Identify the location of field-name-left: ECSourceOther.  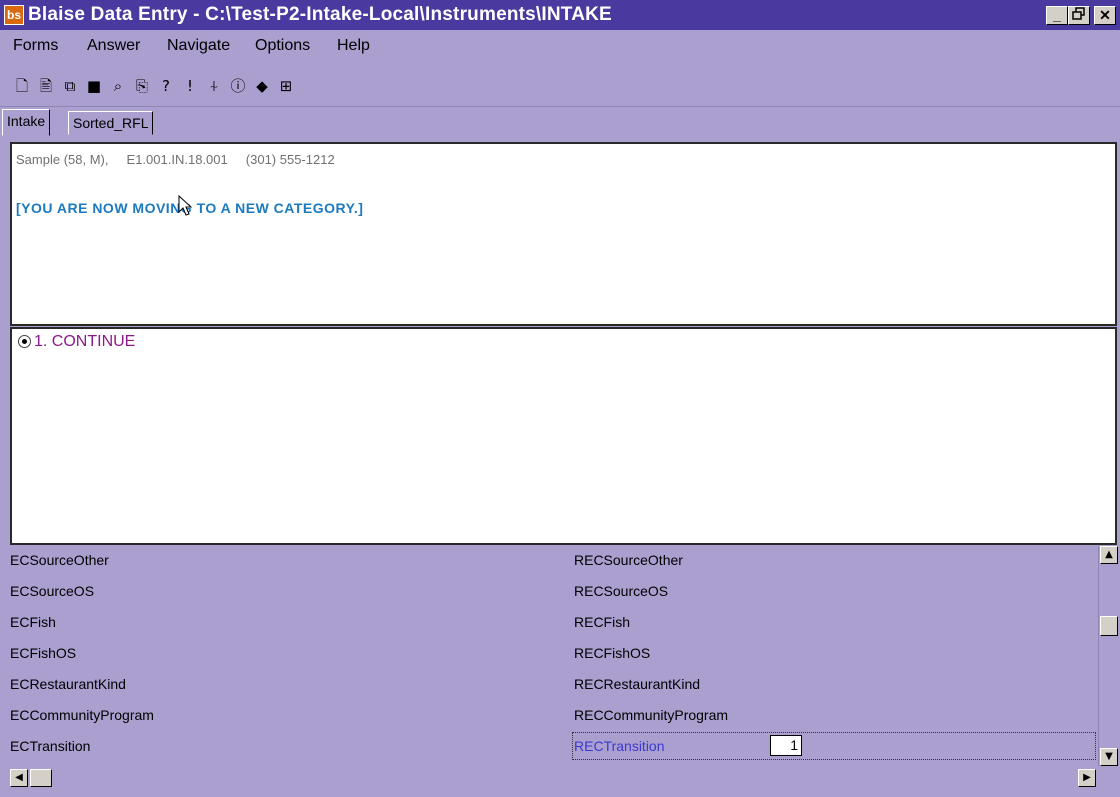
(59, 560).